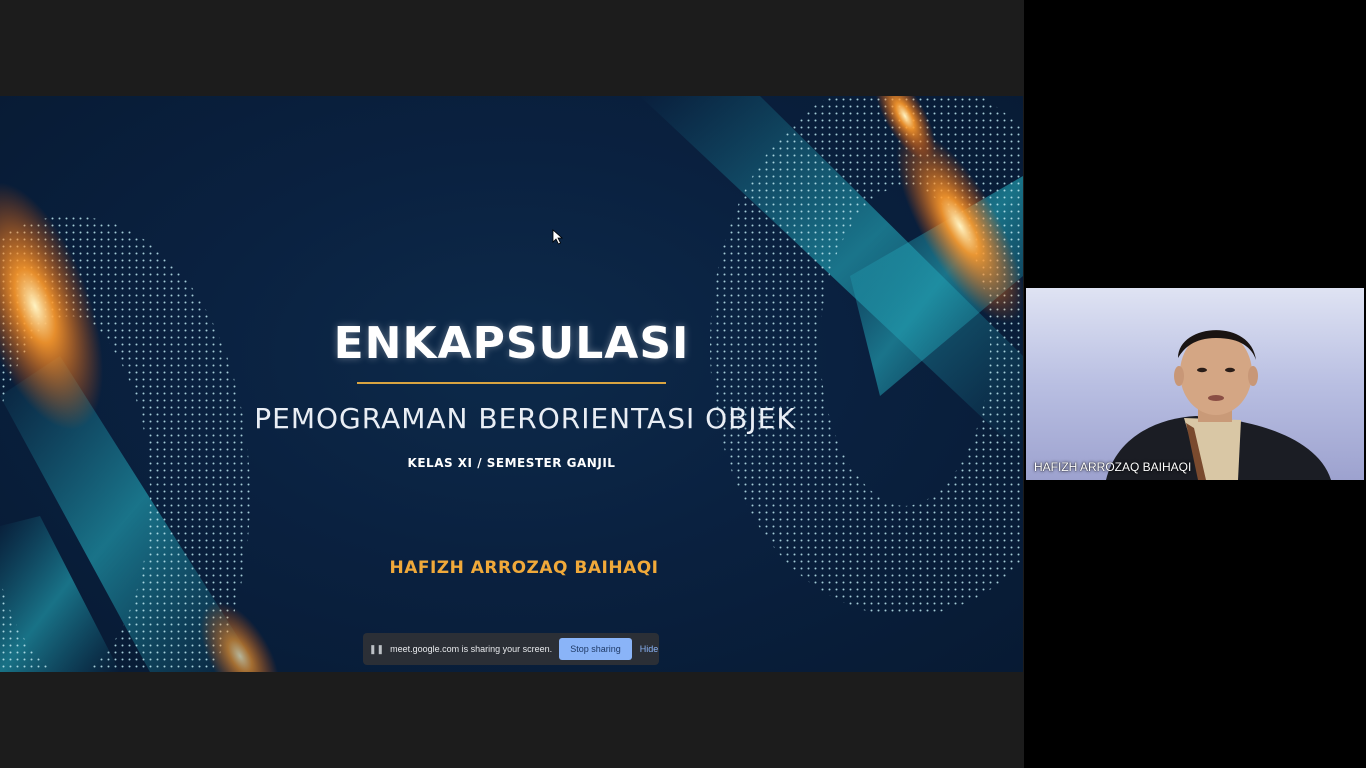 The height and width of the screenshot is (768, 1366). What do you see at coordinates (524, 568) in the screenshot?
I see `slide-author: HAFIZH ARROZAQ BAIHAQI` at bounding box center [524, 568].